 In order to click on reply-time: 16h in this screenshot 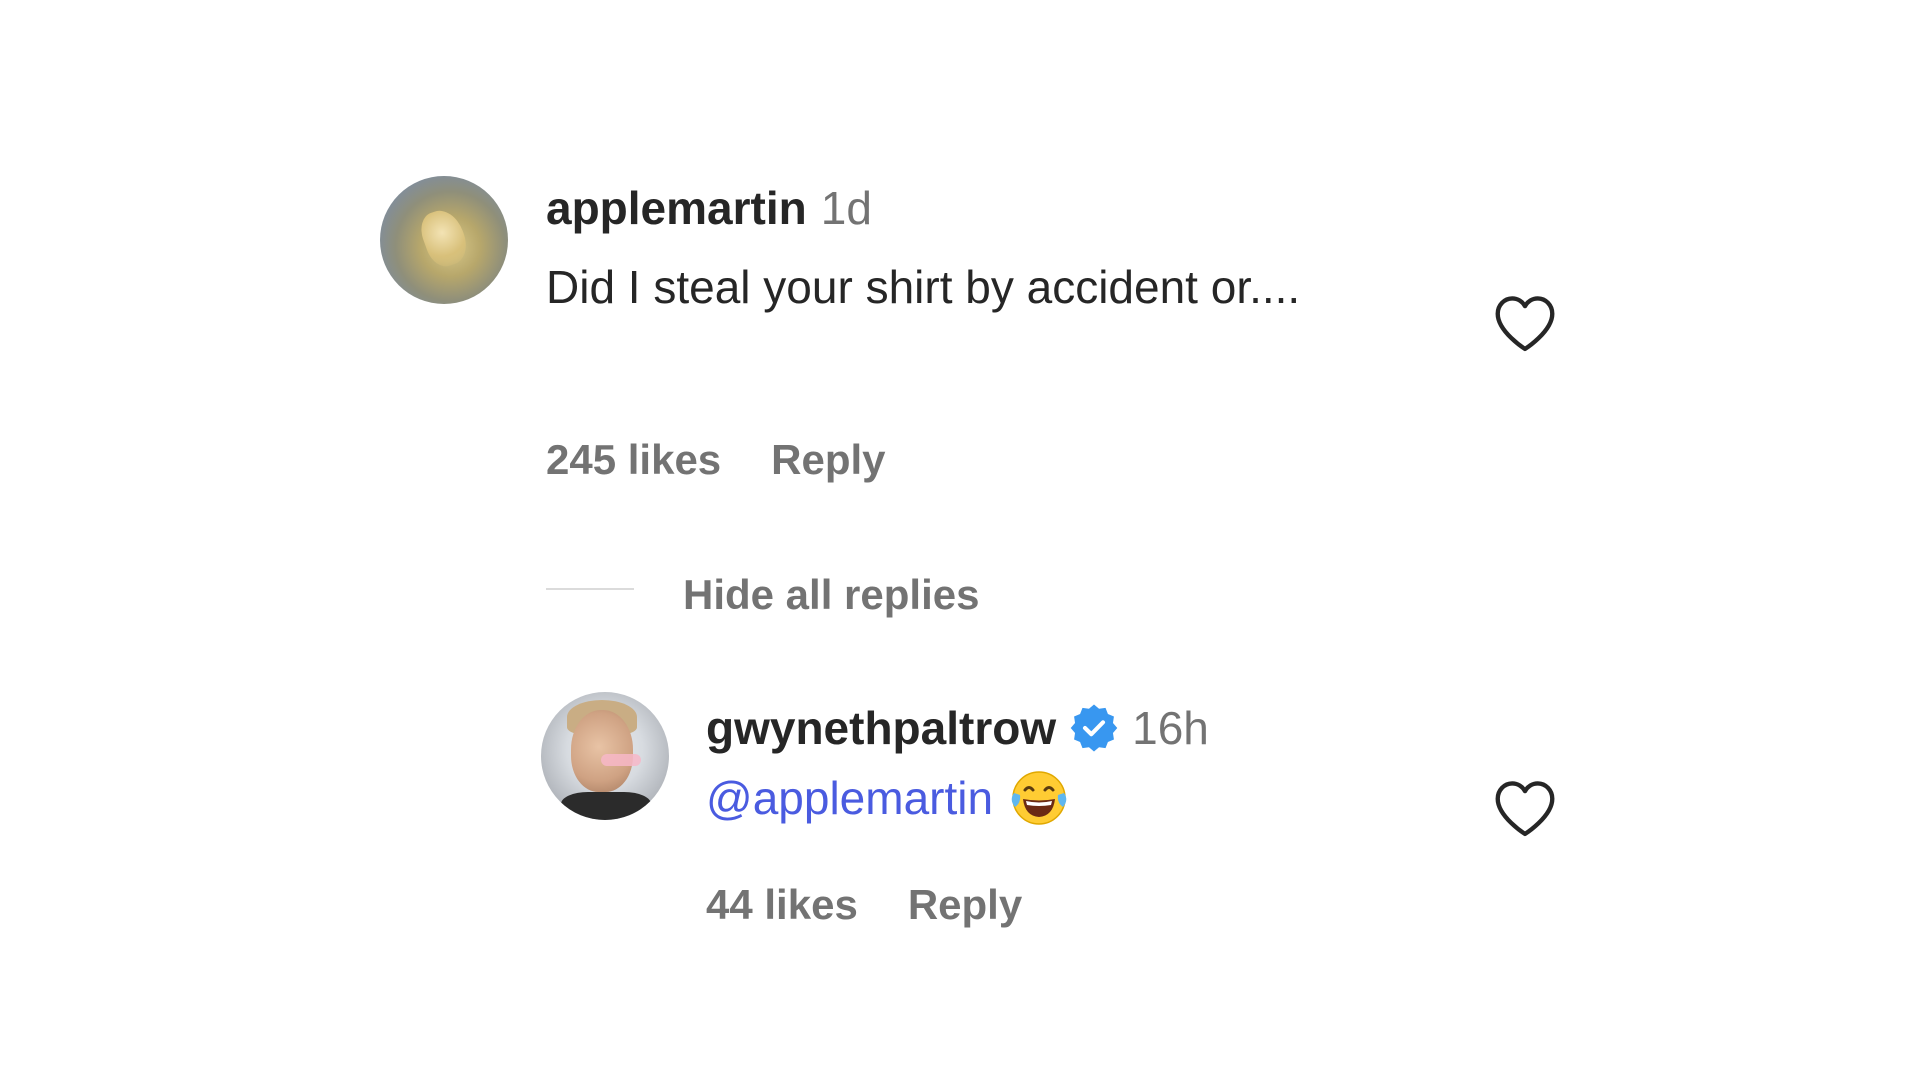, I will do `click(1170, 728)`.